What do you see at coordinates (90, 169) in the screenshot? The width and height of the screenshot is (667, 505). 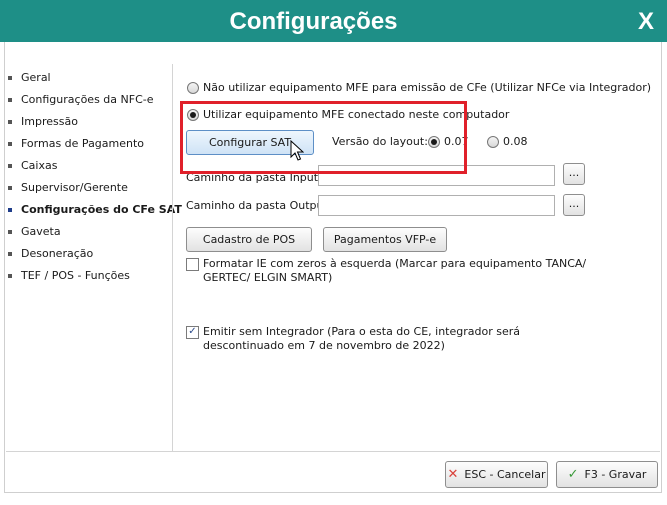 I see `sidebar-item-caixas: Caixas` at bounding box center [90, 169].